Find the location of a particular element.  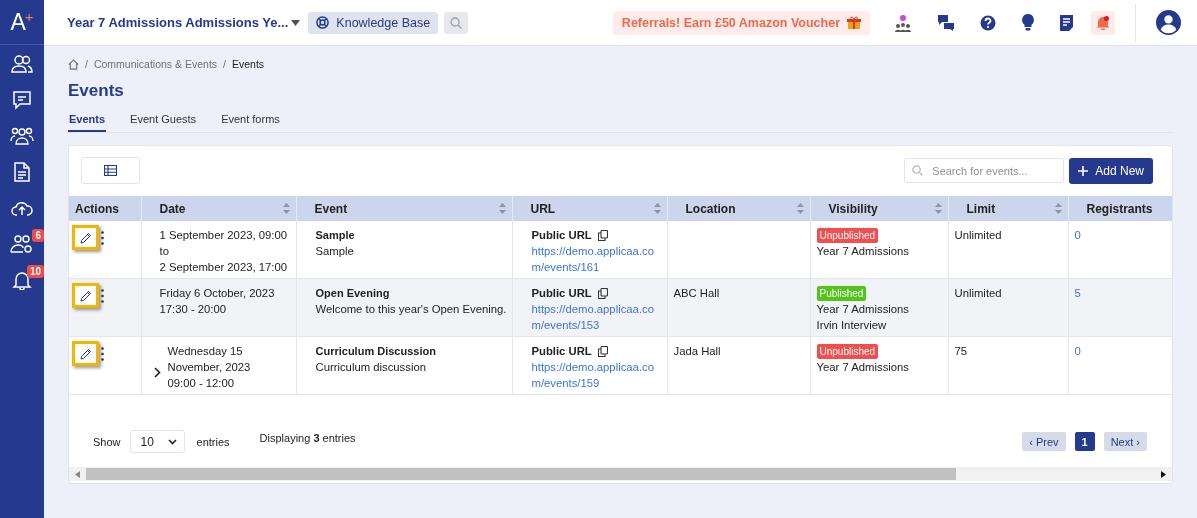

gift-icon is located at coordinates (854, 22).